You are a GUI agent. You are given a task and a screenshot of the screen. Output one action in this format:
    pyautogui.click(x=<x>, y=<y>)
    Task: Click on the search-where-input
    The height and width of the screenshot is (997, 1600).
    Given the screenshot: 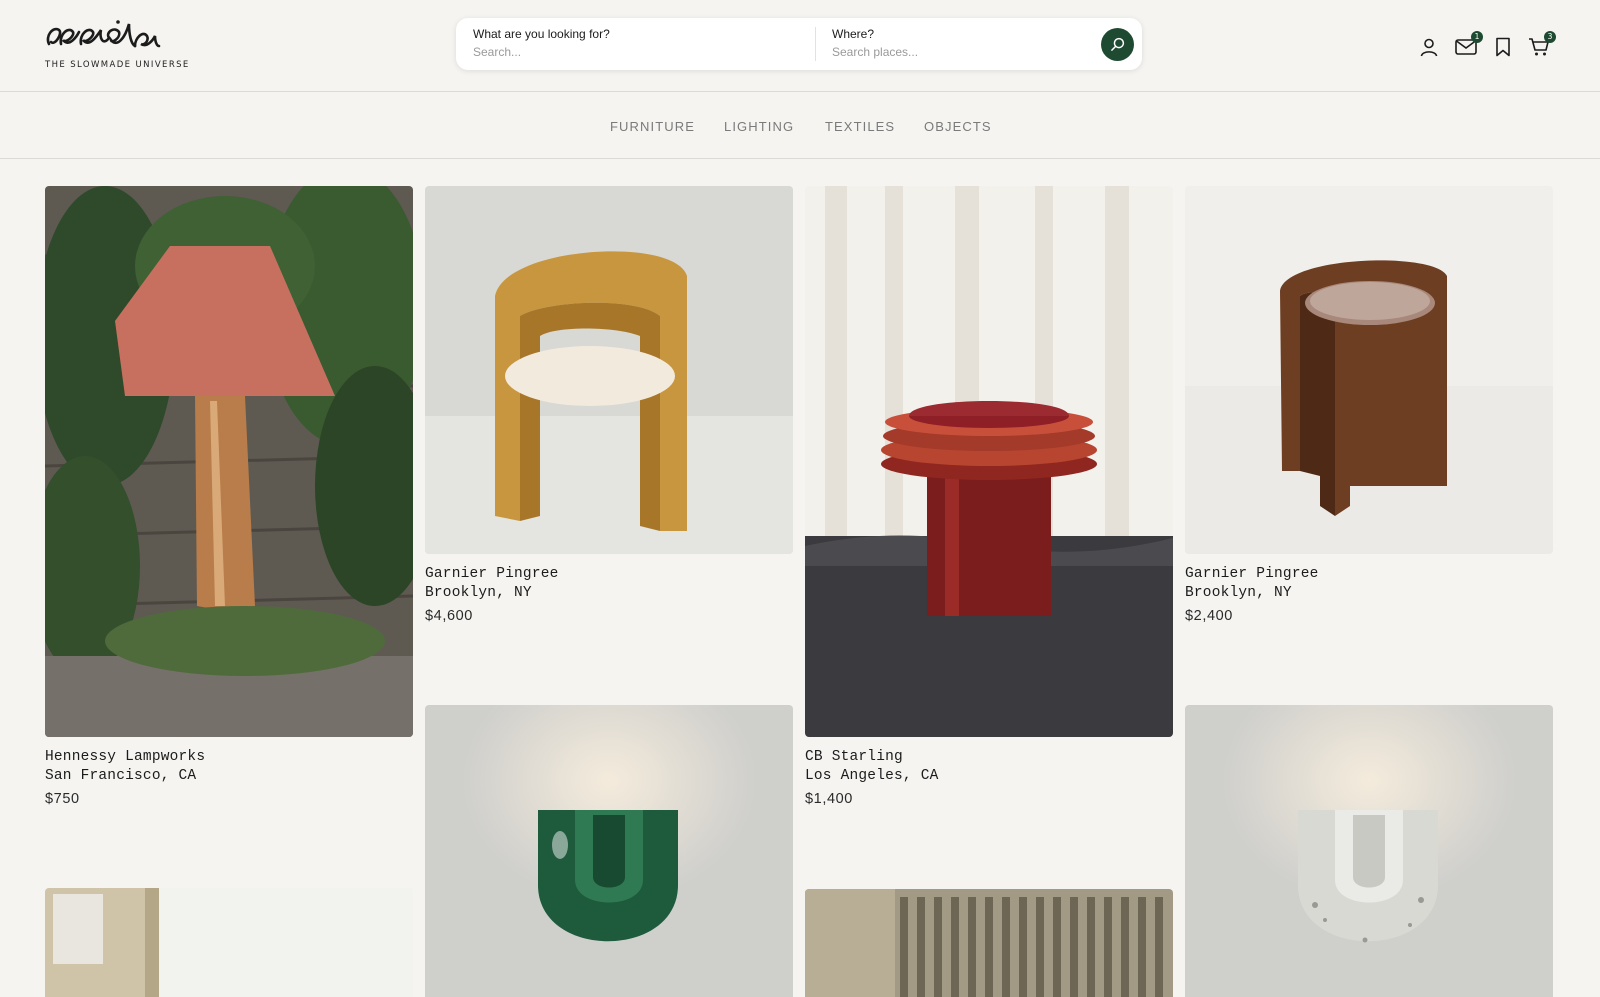 What is the action you would take?
    pyautogui.click(x=957, y=52)
    